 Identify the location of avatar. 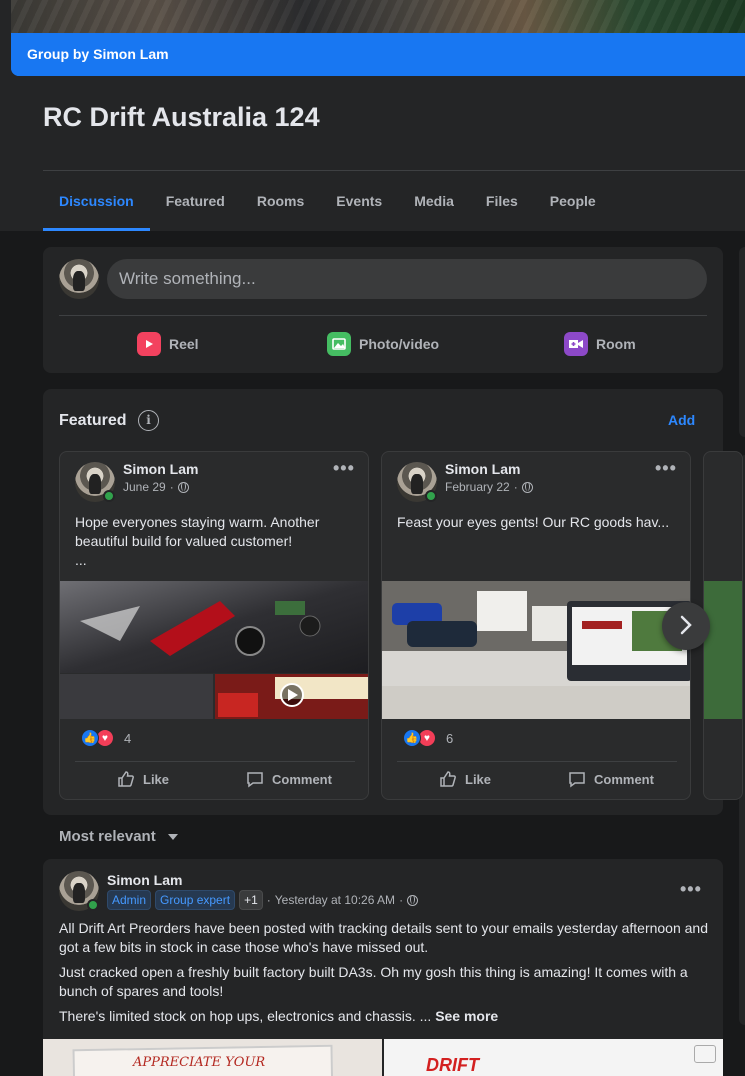
(79, 279).